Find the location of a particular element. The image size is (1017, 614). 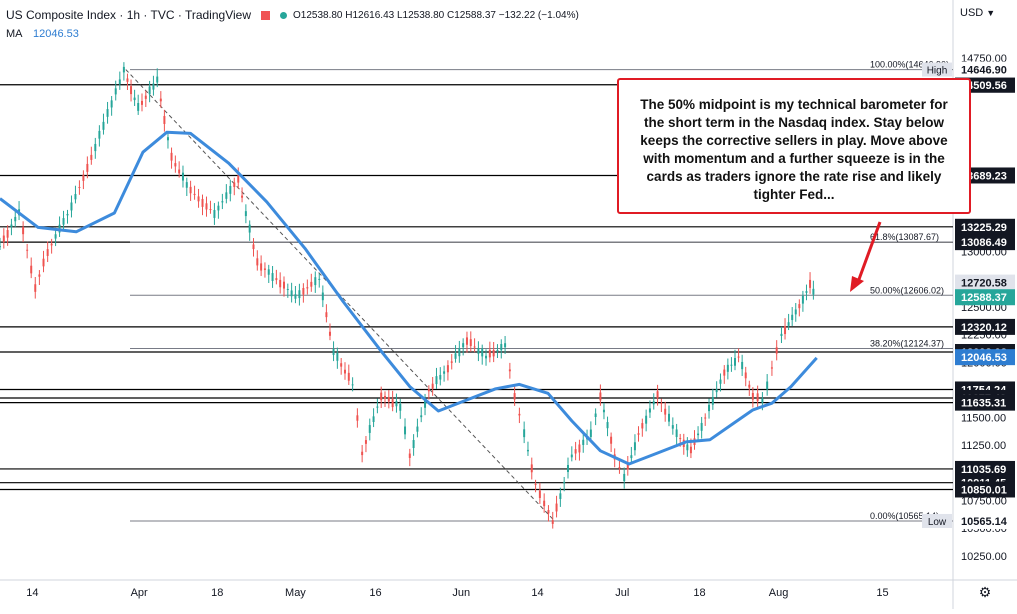

x-tick-label: Jun is located at coordinates (461, 593).